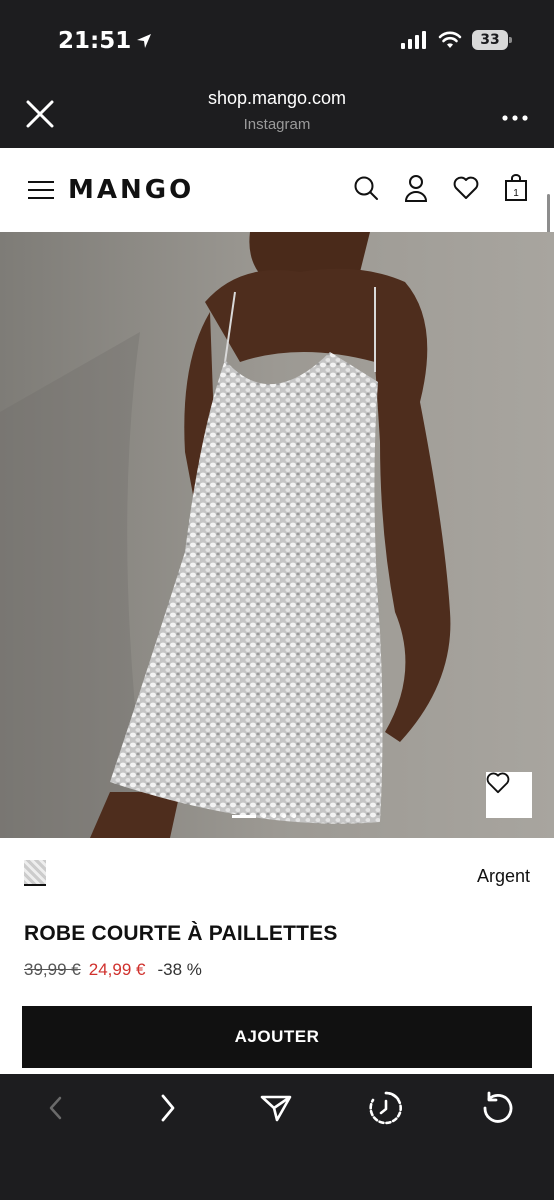  What do you see at coordinates (244, 816) in the screenshot?
I see `carousel-dot-active` at bounding box center [244, 816].